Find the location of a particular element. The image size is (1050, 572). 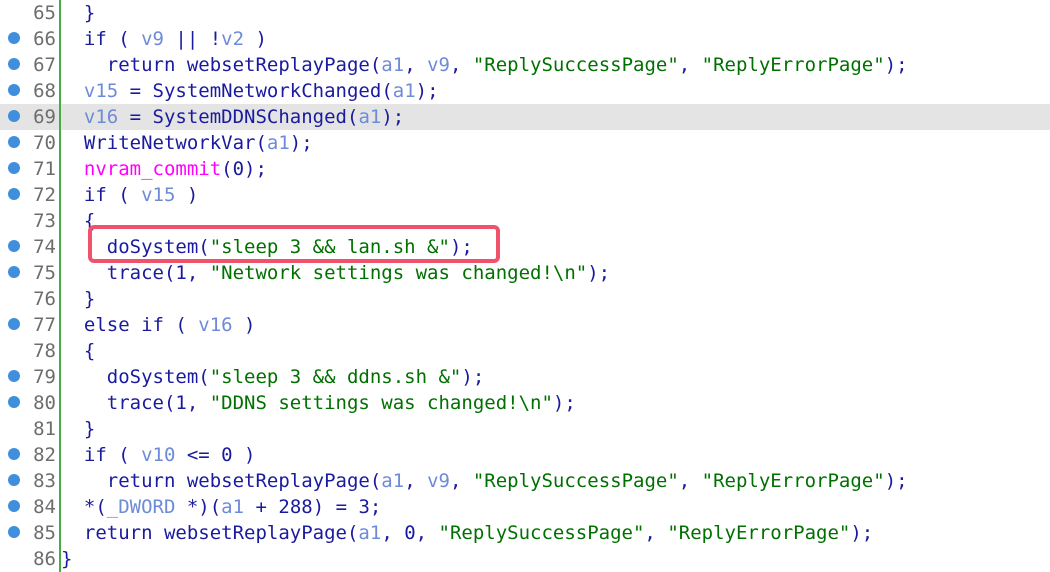

code-line: 72 if ( v15 ) is located at coordinates (525, 195).